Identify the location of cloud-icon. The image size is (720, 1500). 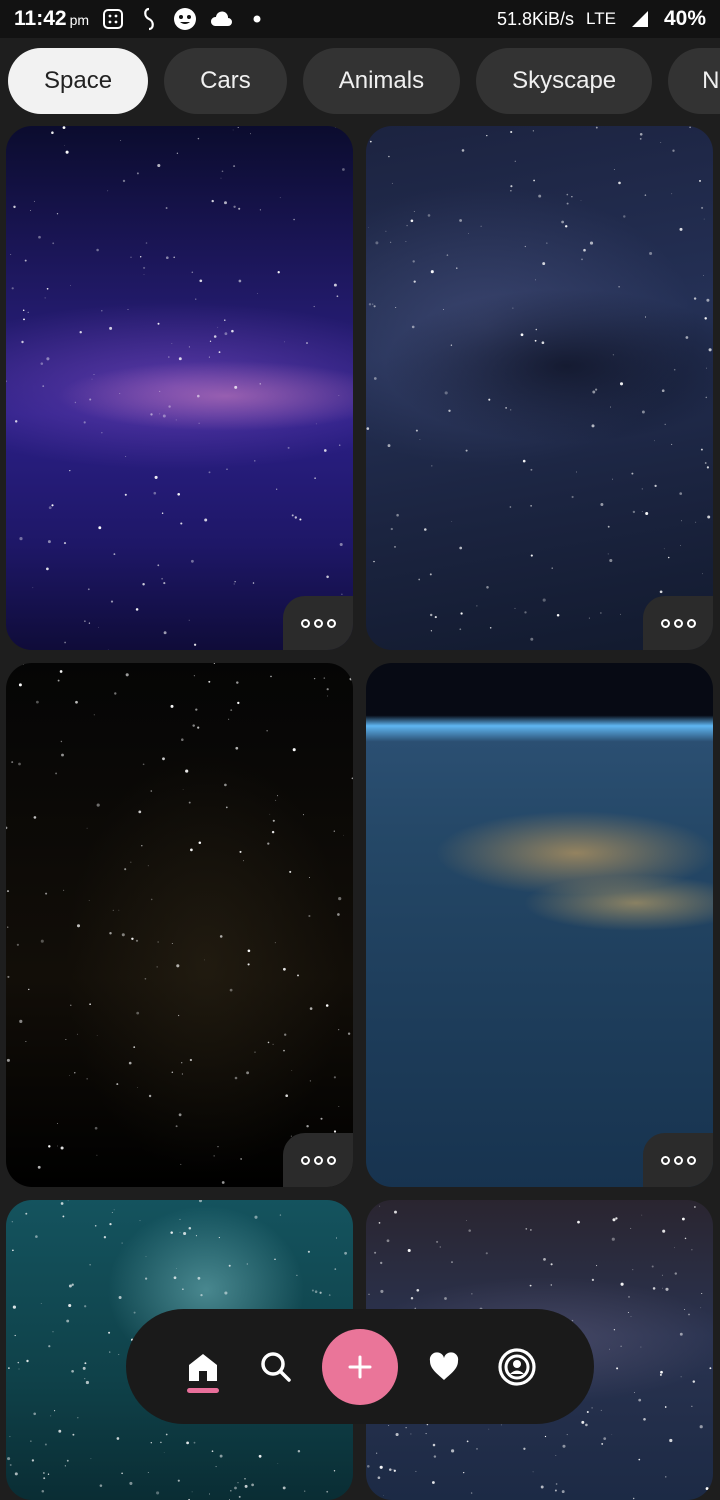
(221, 19).